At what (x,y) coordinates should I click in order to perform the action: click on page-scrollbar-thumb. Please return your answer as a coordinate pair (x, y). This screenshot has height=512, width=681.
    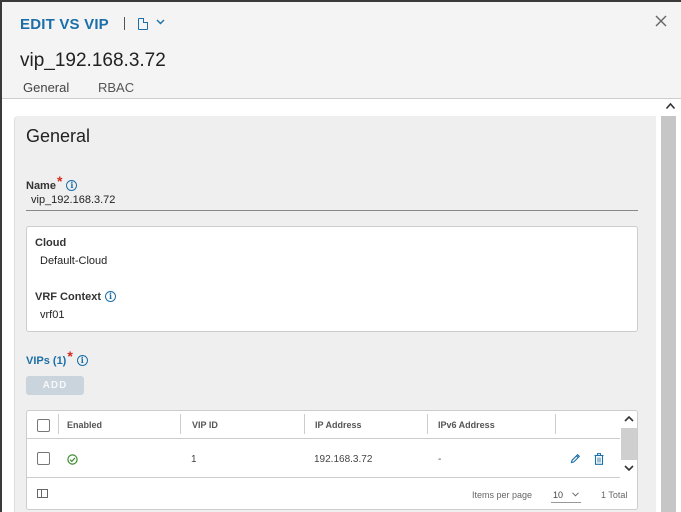
    Looking at the image, I should click on (668, 314).